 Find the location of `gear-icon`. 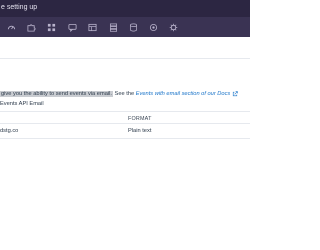

gear-icon is located at coordinates (173, 27).